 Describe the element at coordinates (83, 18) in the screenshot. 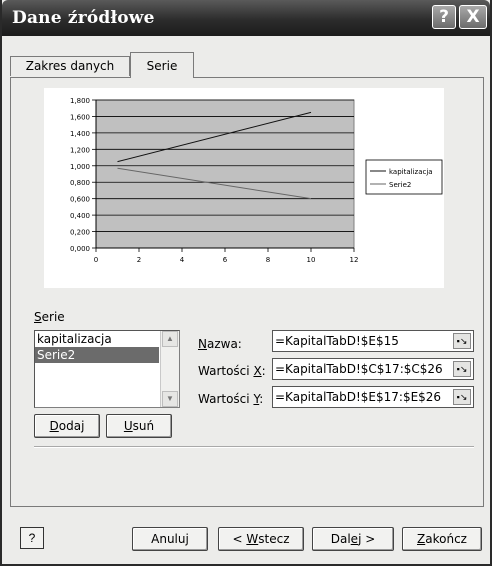

I see `dialog-title: Dane źródłowe` at that location.